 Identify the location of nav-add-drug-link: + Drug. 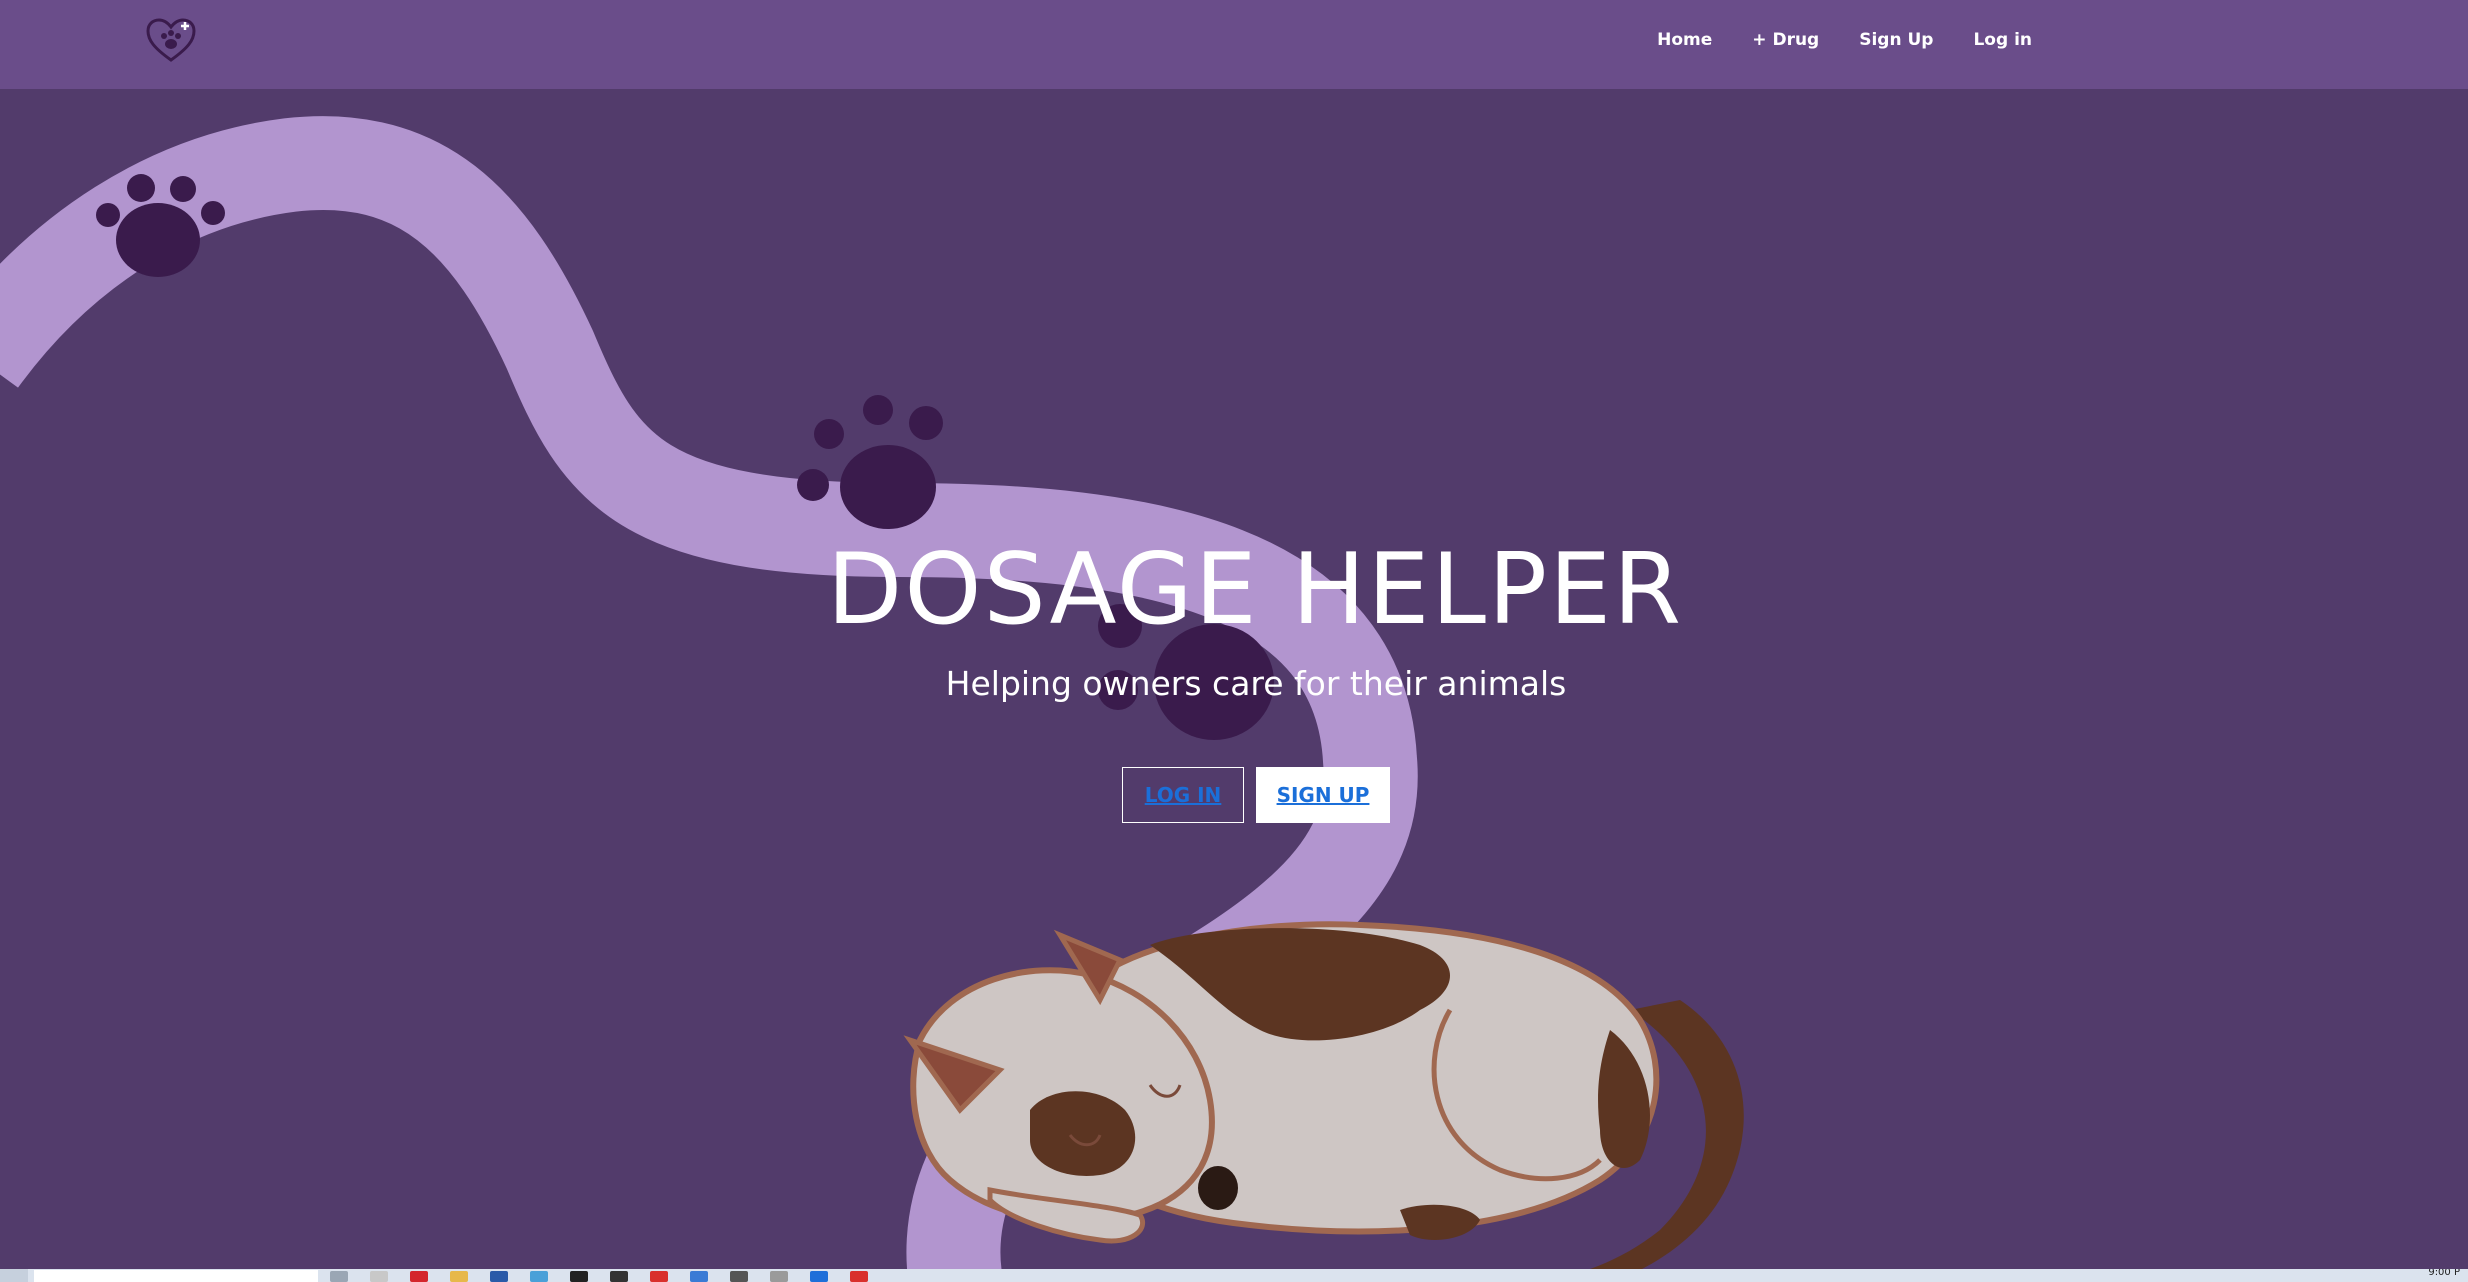
(1785, 40).